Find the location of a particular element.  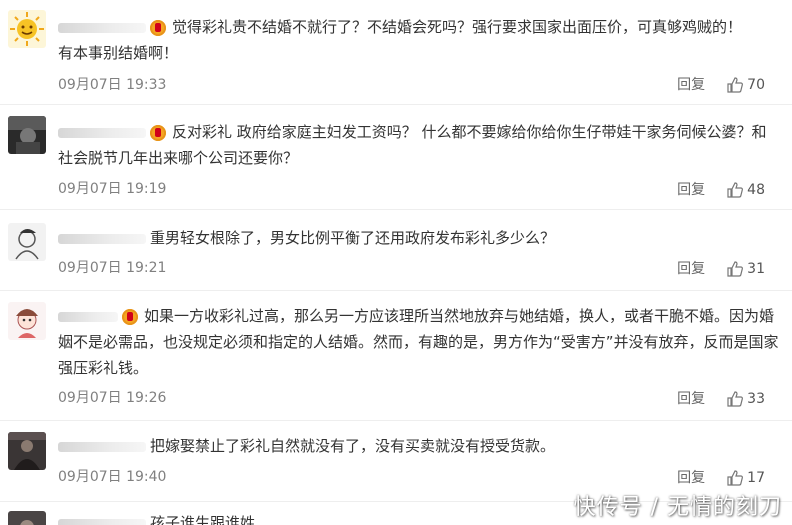

comment-text: 有本事别结婚啊！ is located at coordinates (118, 53).